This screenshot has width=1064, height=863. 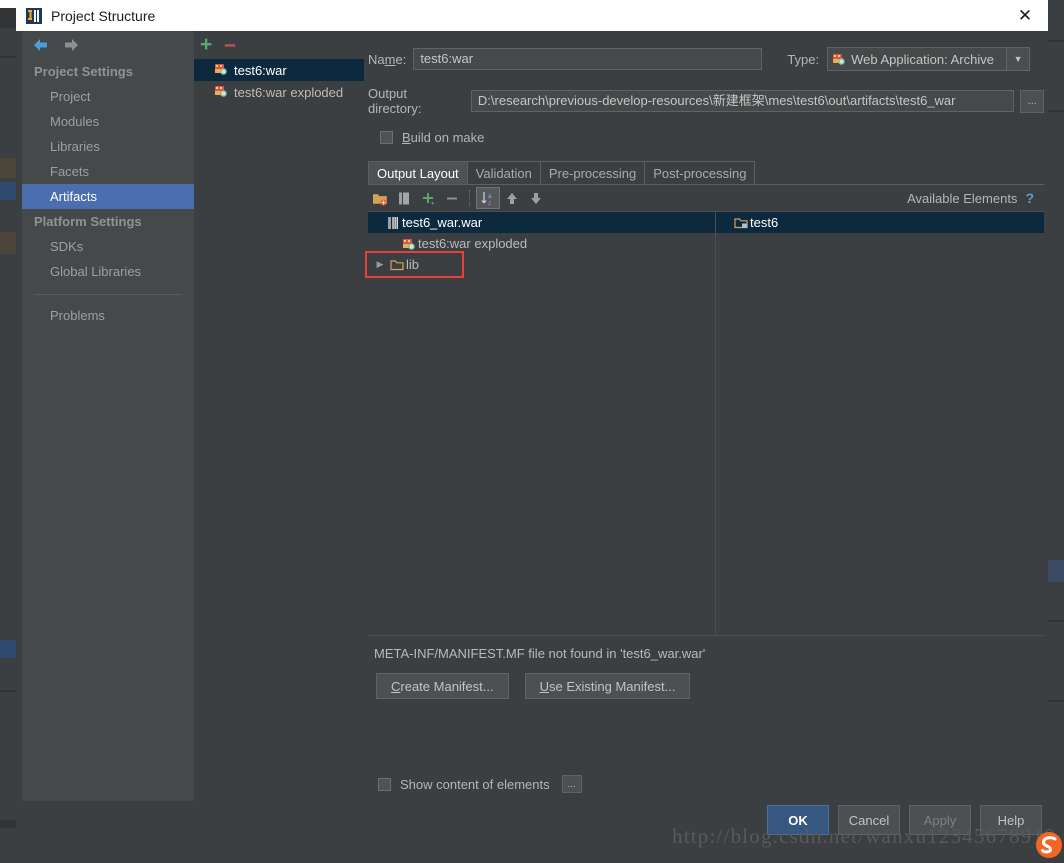 What do you see at coordinates (108, 315) in the screenshot?
I see `sidebar-item-problems: Problems` at bounding box center [108, 315].